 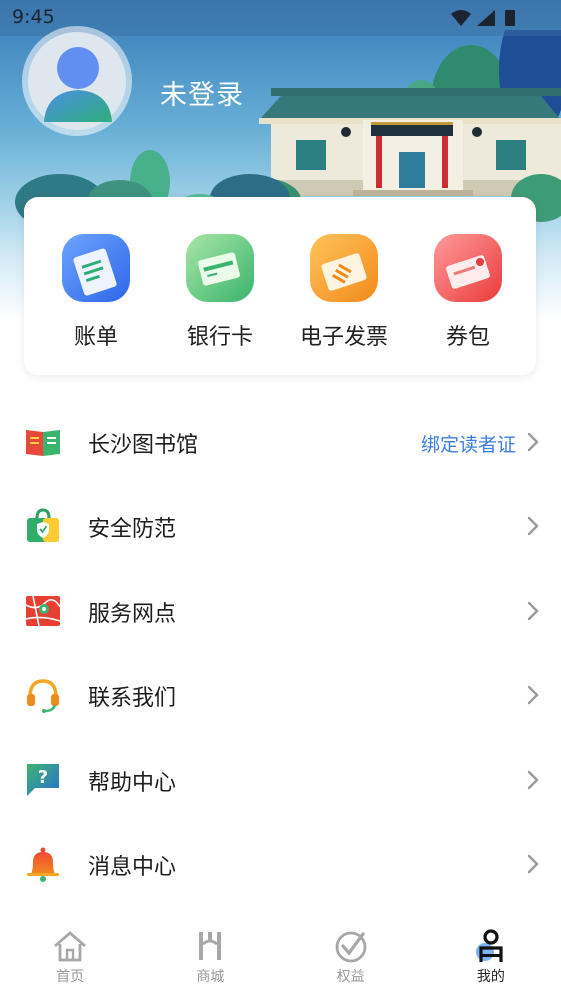 What do you see at coordinates (95, 337) in the screenshot?
I see `quick-action-label: 账单` at bounding box center [95, 337].